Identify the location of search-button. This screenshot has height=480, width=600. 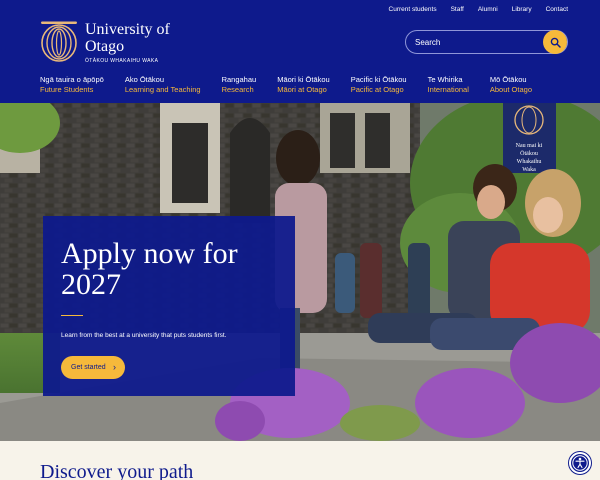
(555, 42).